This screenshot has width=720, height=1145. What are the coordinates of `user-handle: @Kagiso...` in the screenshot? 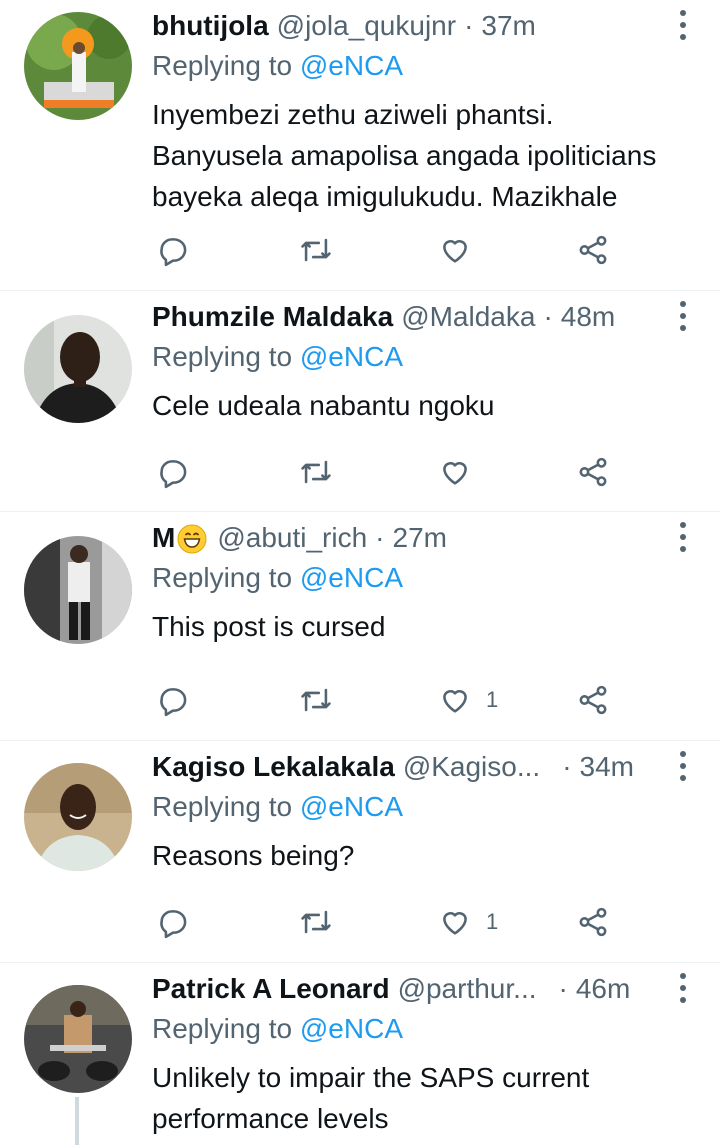 It's located at (471, 767).